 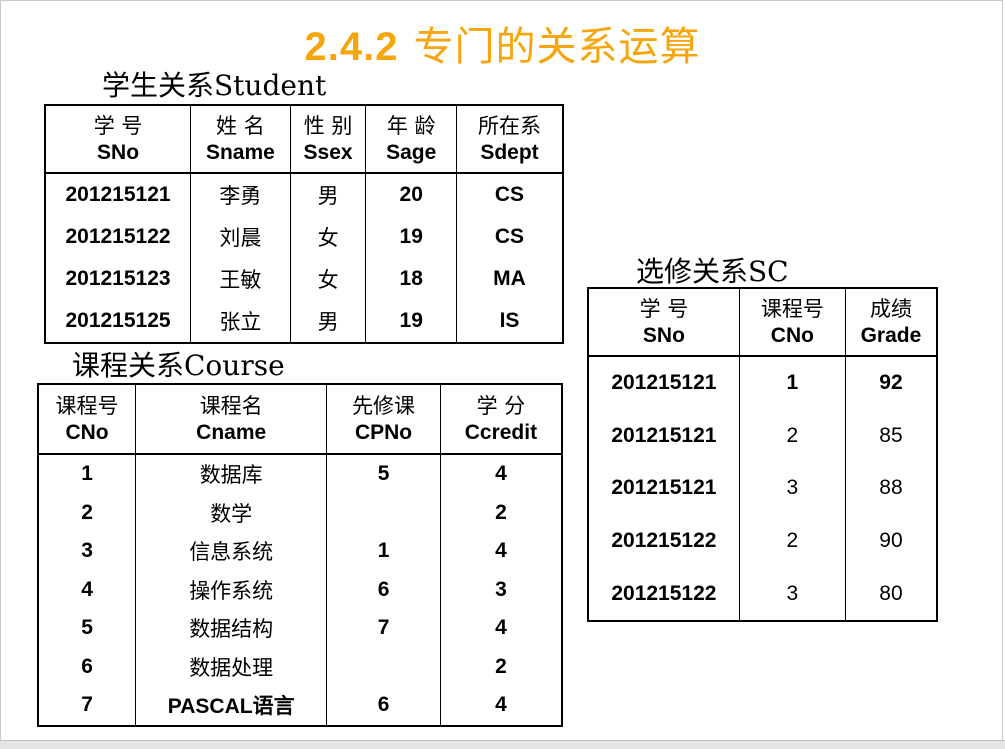 What do you see at coordinates (792, 322) in the screenshot?
I see `sc-header-cell: 课程号 CNo` at bounding box center [792, 322].